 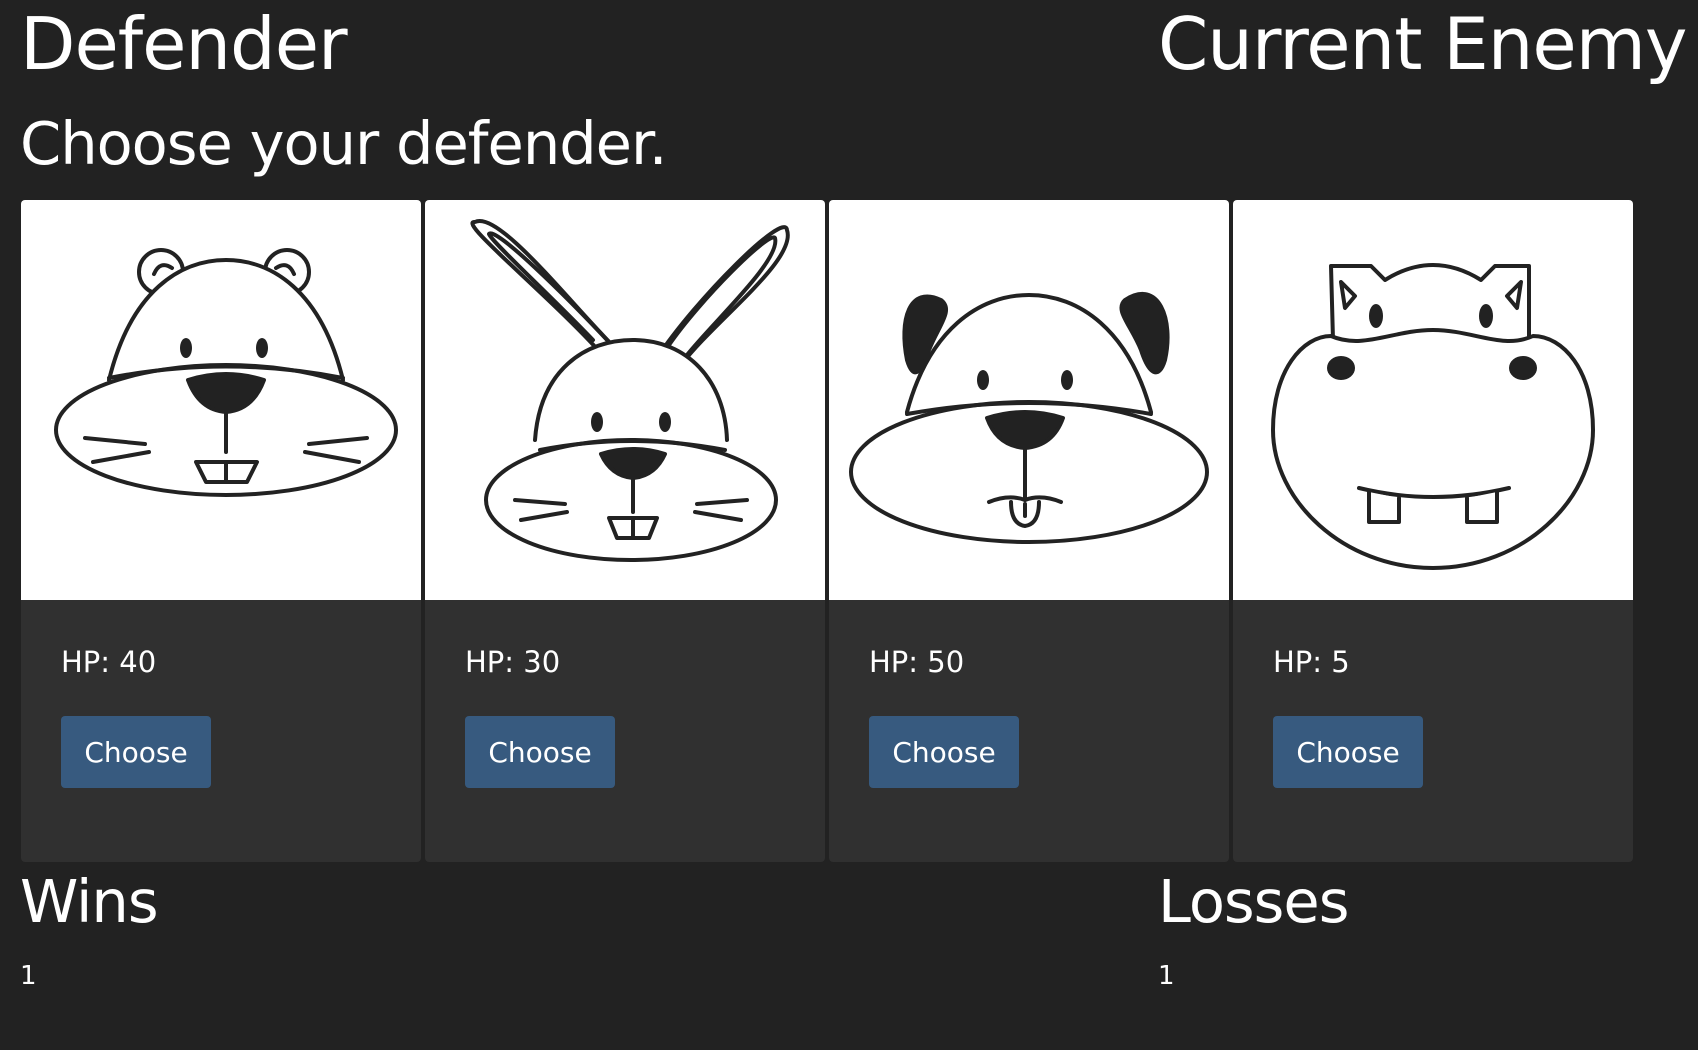 I want to click on wins-heading: Wins, so click(x=89, y=901).